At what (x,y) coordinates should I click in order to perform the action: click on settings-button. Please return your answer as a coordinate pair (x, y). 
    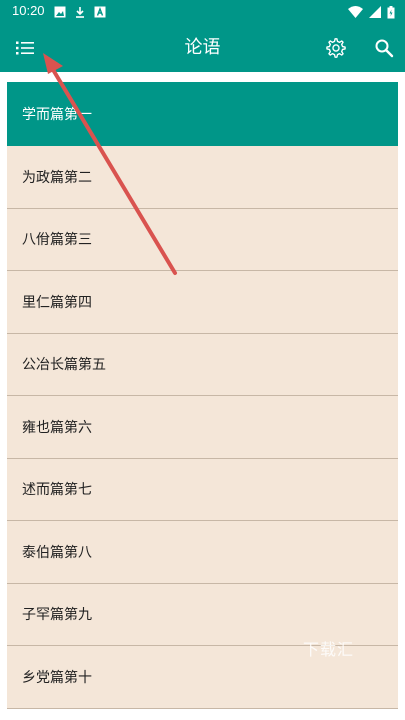
    Looking at the image, I should click on (336, 48).